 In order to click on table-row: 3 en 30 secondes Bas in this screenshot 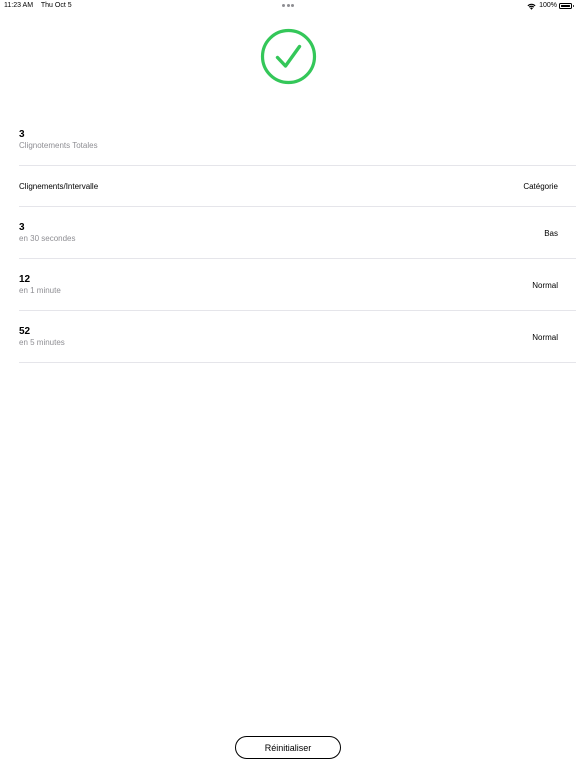, I will do `click(288, 242)`.